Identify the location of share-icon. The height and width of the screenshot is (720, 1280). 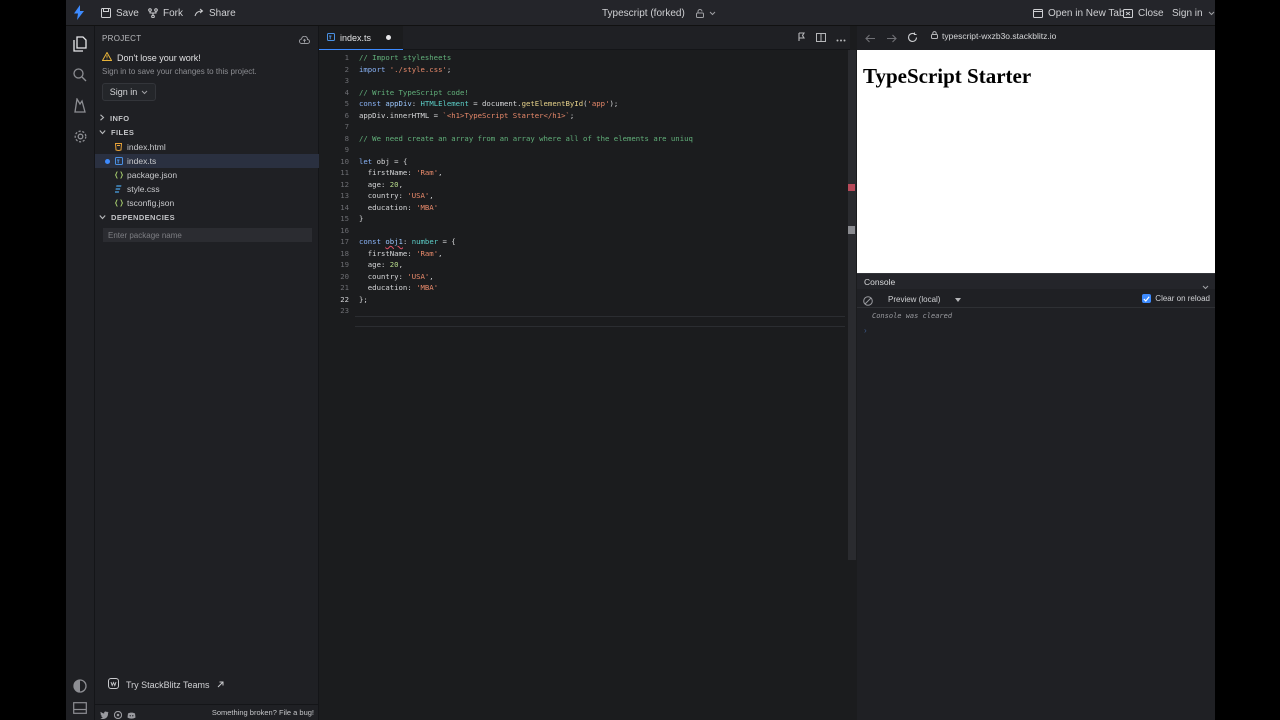
(199, 13).